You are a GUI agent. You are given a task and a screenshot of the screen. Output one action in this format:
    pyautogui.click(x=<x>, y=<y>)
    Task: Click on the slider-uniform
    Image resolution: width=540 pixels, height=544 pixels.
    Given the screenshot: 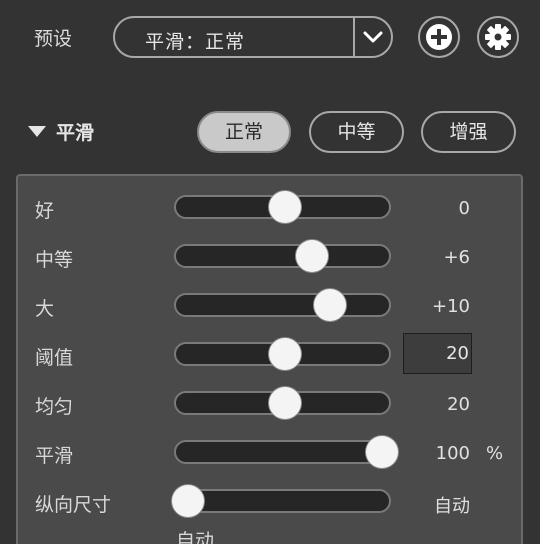 What is the action you would take?
    pyautogui.click(x=282, y=403)
    